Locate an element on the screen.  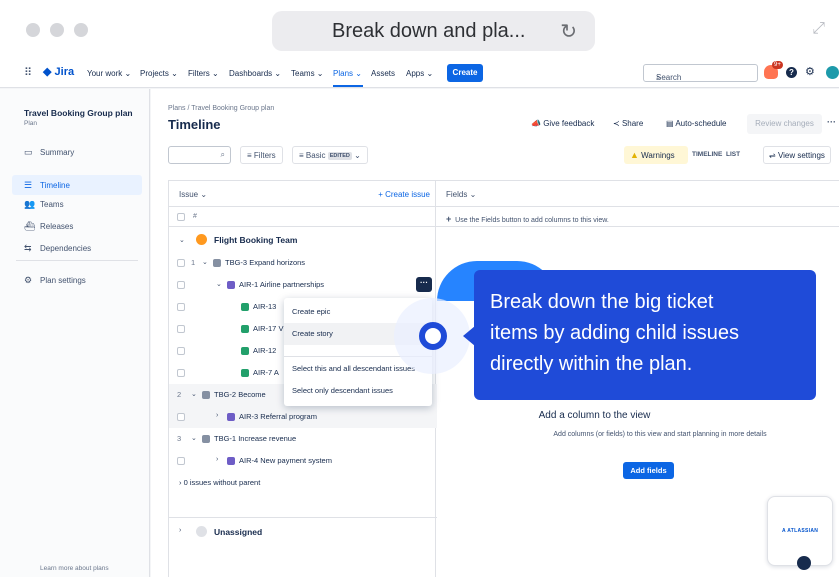
select-all-checkbox is located at coordinates (181, 217).